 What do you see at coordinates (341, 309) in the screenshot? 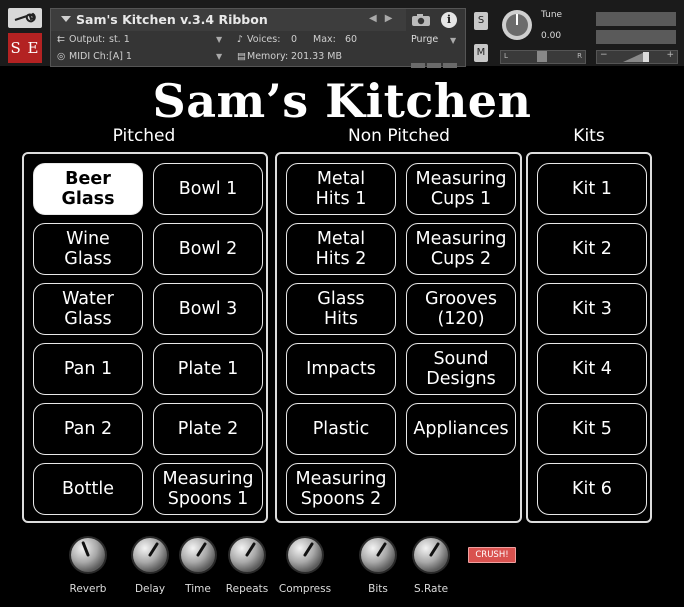
I see `pad-glass-hits: Glass Hits` at bounding box center [341, 309].